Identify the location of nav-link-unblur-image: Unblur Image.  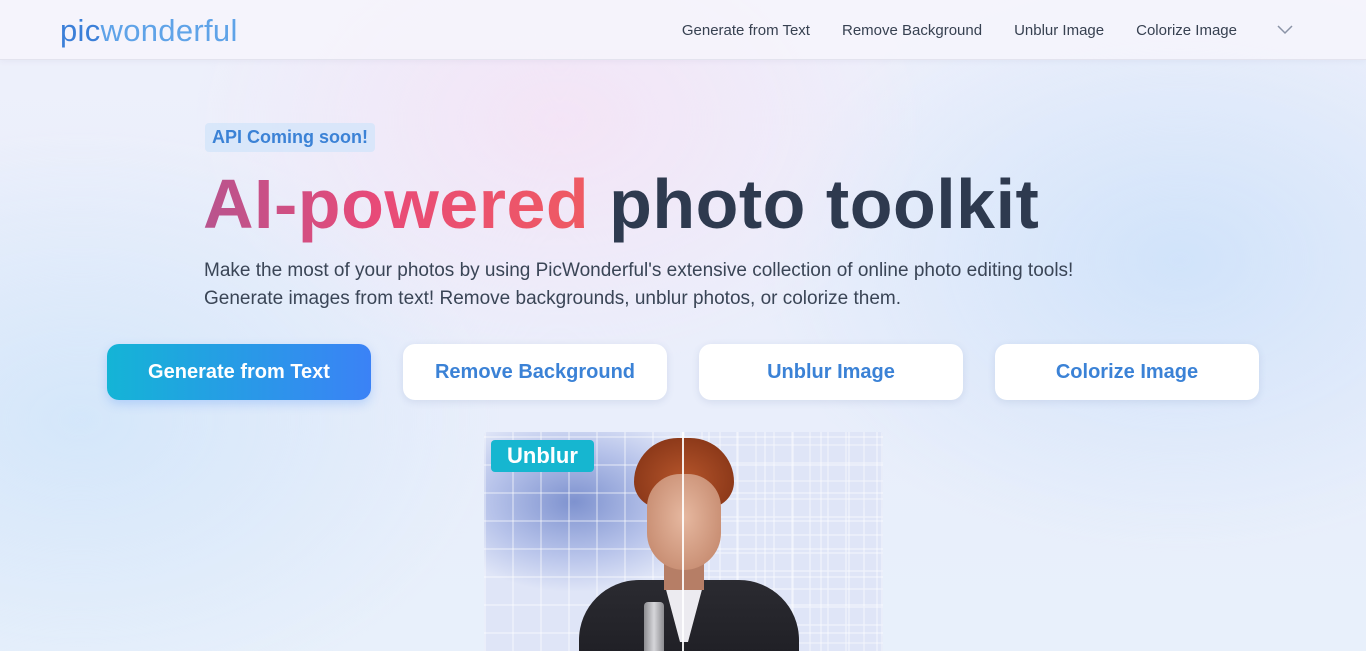
(1059, 30).